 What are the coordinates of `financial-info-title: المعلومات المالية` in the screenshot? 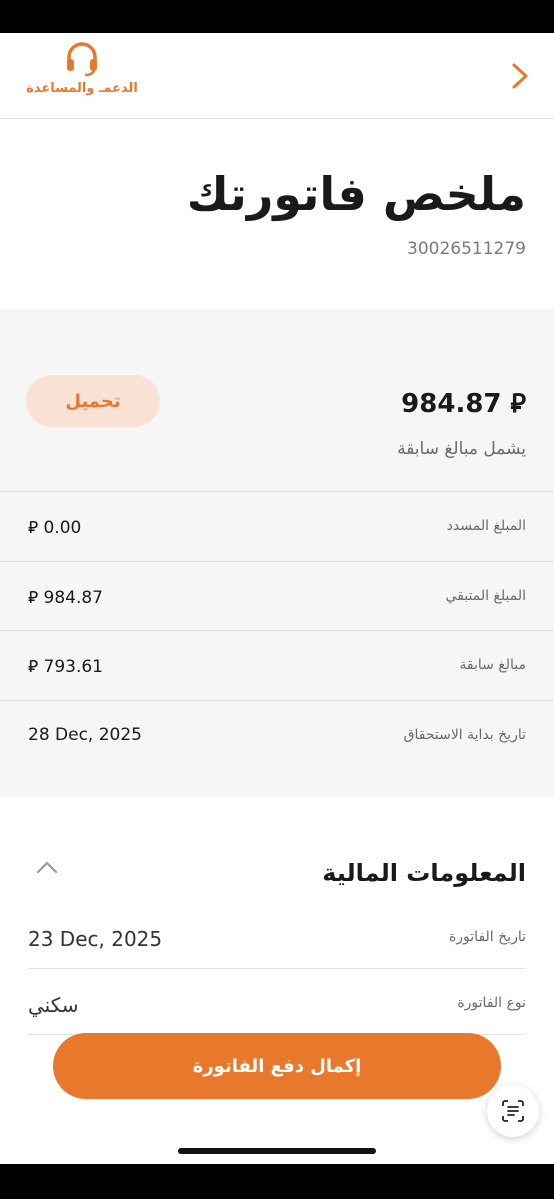 It's located at (424, 873).